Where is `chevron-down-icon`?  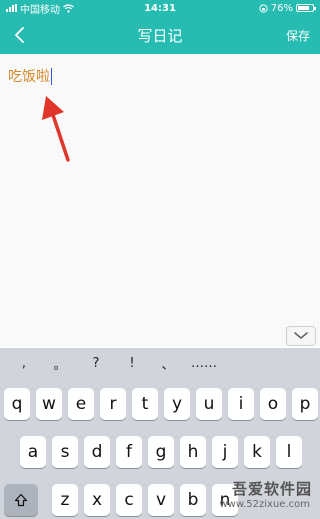 chevron-down-icon is located at coordinates (301, 335).